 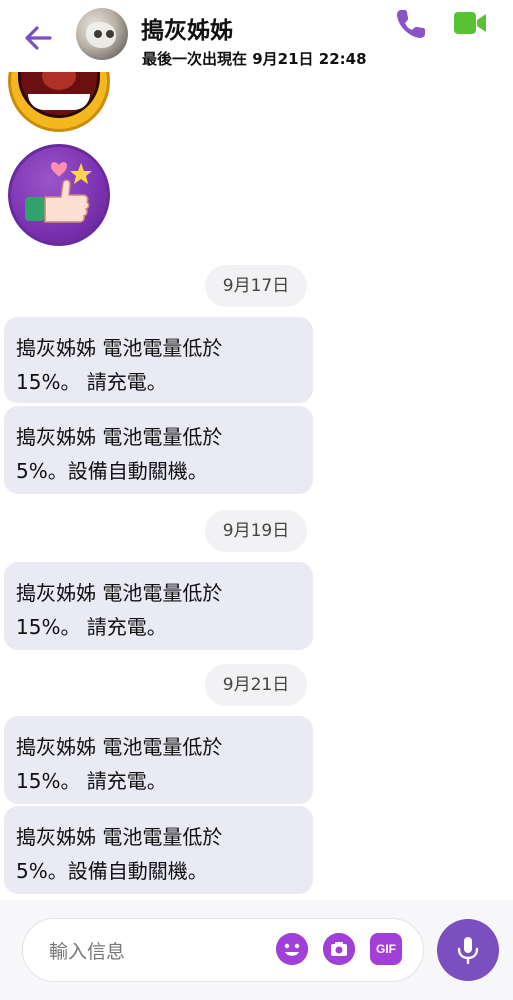 What do you see at coordinates (256, 36) in the screenshot?
I see `chat-header: 搗灰姊姊 最後一次出現在 9月21日 22:48` at bounding box center [256, 36].